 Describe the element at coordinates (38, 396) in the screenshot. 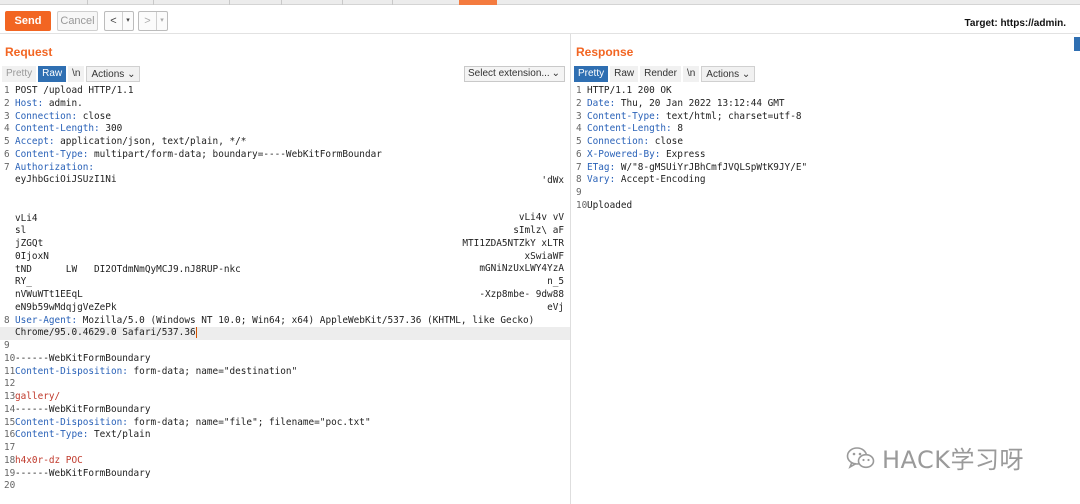

I see `header-value: gallery/` at that location.